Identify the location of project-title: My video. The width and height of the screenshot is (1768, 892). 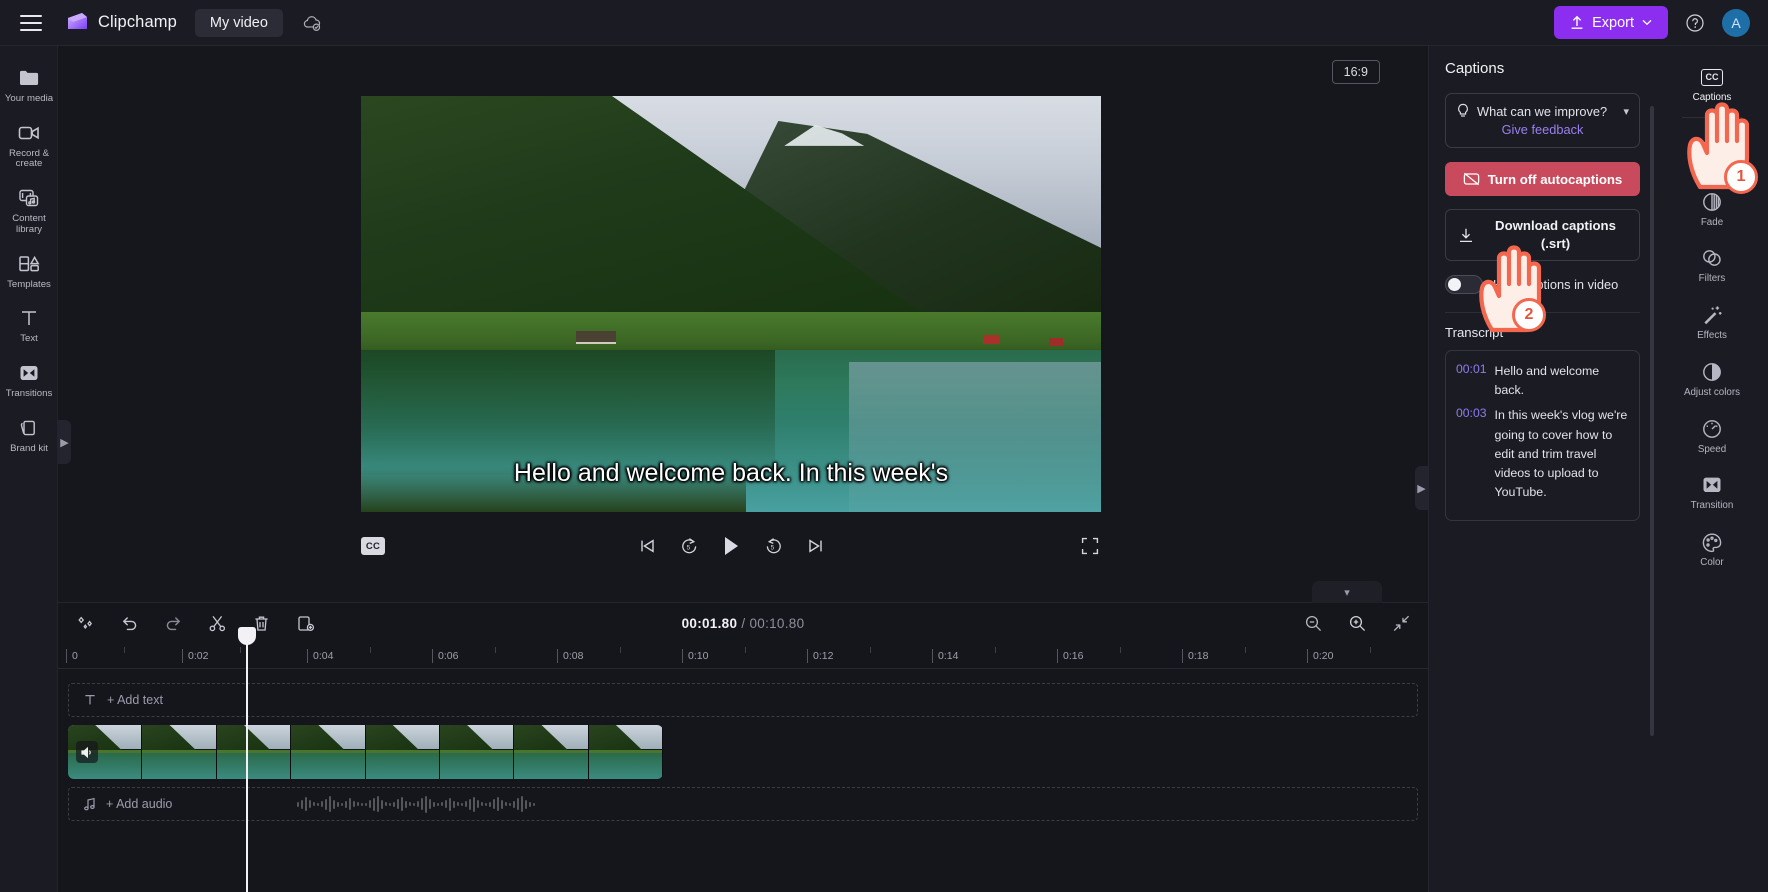
(238, 22).